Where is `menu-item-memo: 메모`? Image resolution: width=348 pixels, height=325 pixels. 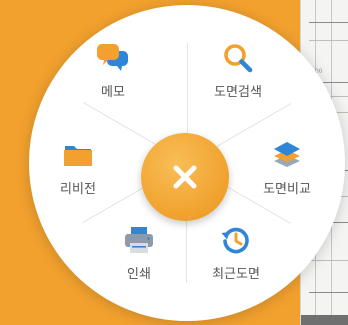 menu-item-memo: 메모 is located at coordinates (113, 71).